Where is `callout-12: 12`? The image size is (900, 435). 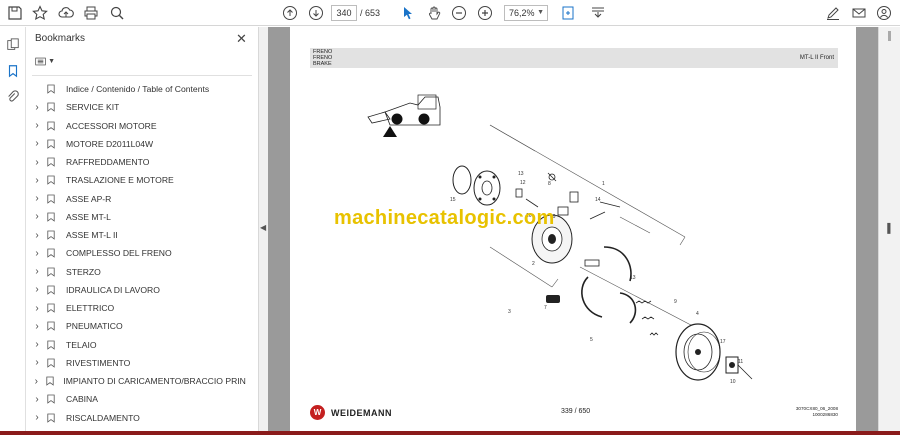 callout-12: 12 is located at coordinates (523, 183).